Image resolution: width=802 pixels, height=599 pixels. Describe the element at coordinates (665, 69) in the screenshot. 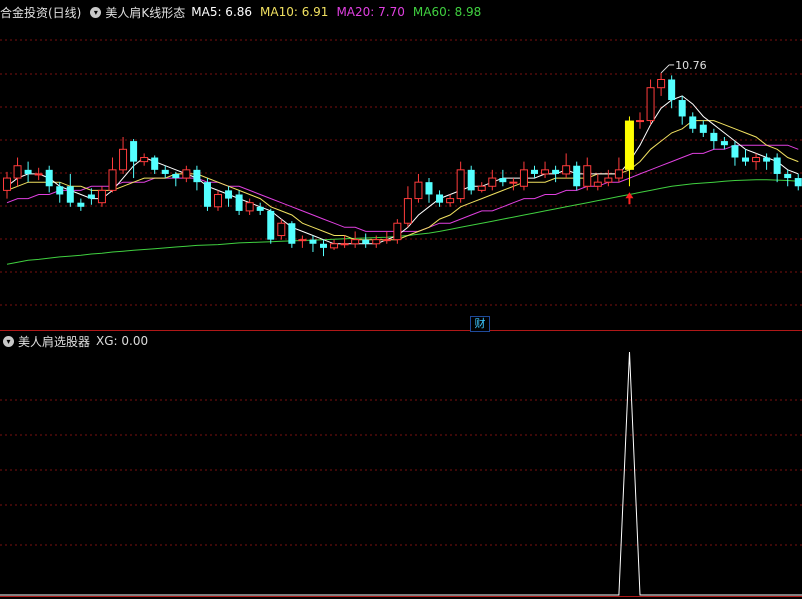

I see `peak-leader` at that location.